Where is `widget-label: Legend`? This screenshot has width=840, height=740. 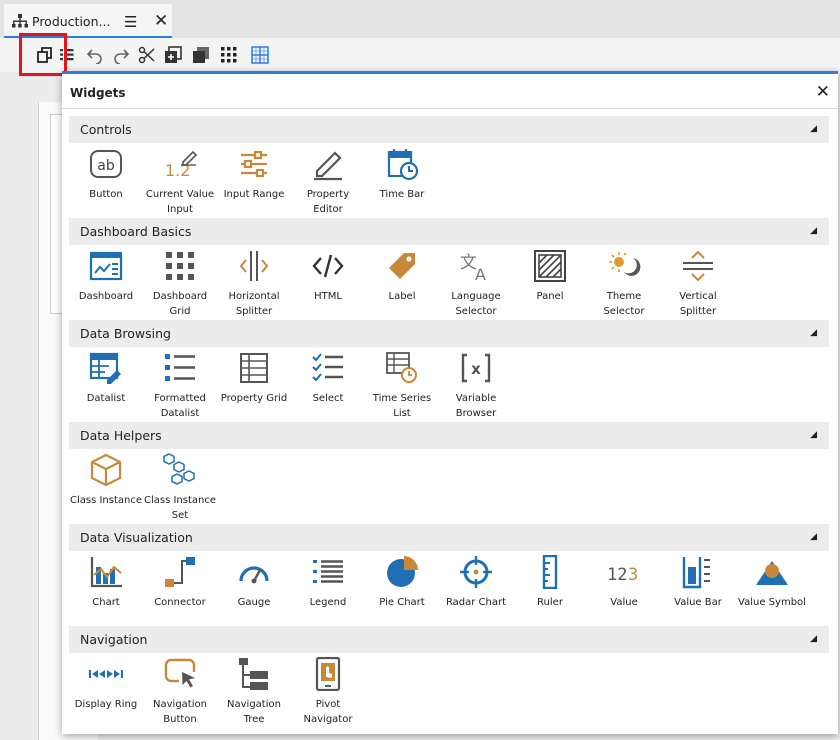
widget-label: Legend is located at coordinates (328, 602).